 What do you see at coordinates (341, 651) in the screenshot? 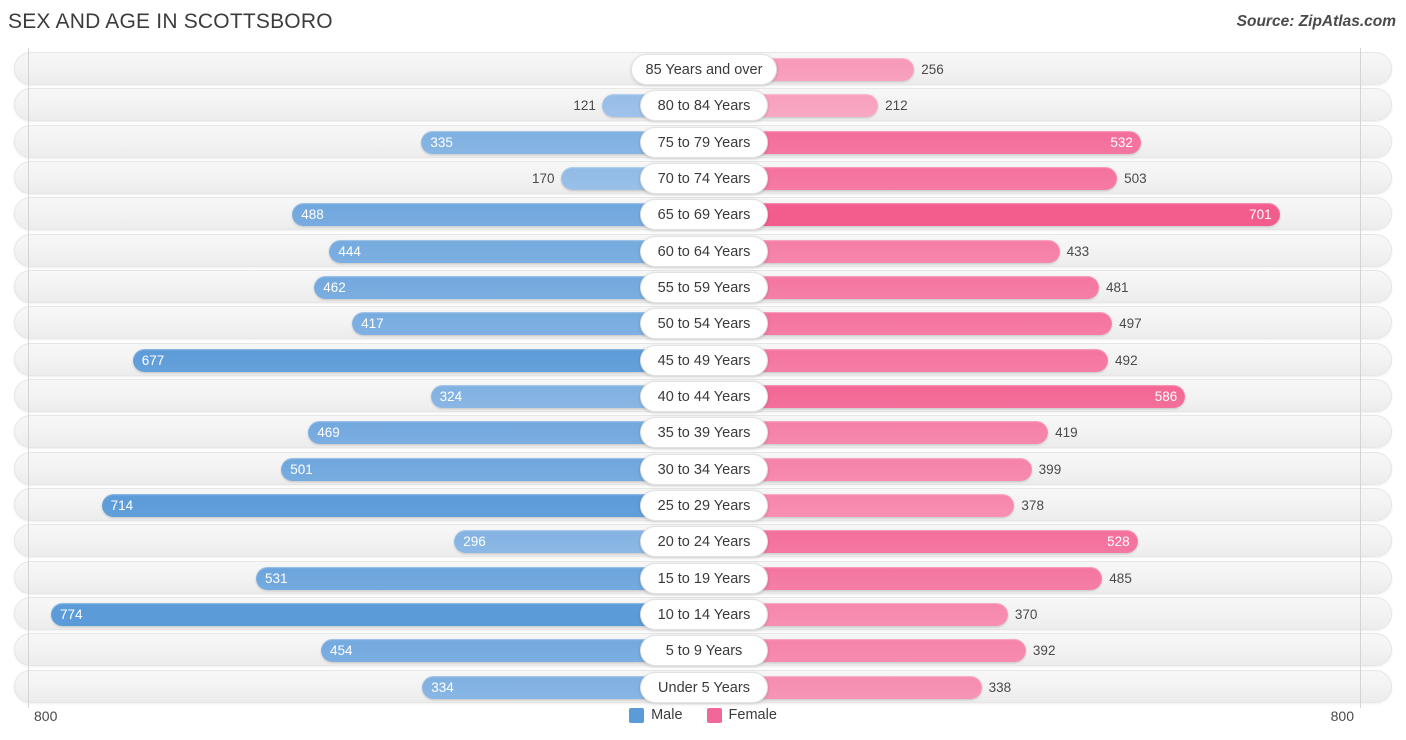
I see `male-value-label: 454` at bounding box center [341, 651].